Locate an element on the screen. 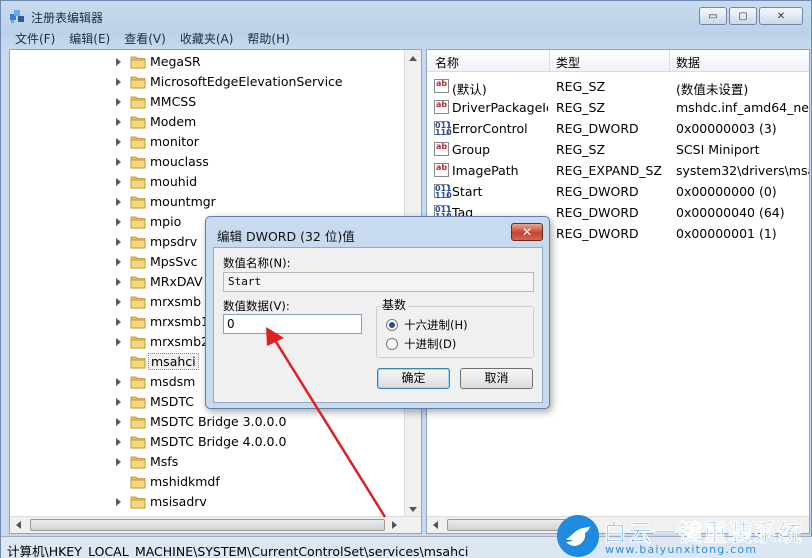 The image size is (812, 558). ok-button: 确定 is located at coordinates (413, 378).